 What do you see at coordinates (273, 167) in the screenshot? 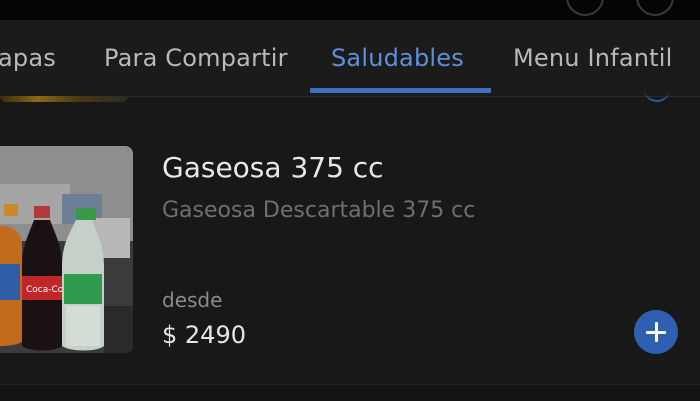
I see `product-title: Gaseosa 375 cc` at bounding box center [273, 167].